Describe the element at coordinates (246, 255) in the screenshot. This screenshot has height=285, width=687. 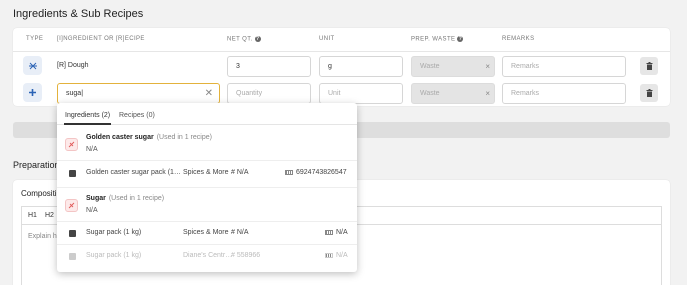
I see `pack-code: # 558966` at that location.